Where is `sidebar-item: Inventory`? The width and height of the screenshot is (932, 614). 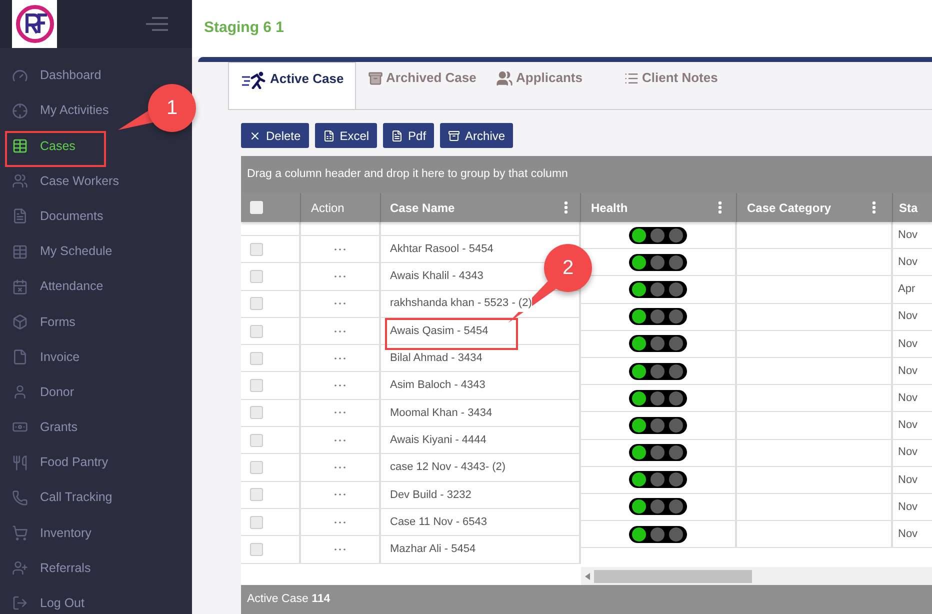
sidebar-item: Inventory is located at coordinates (48, 533).